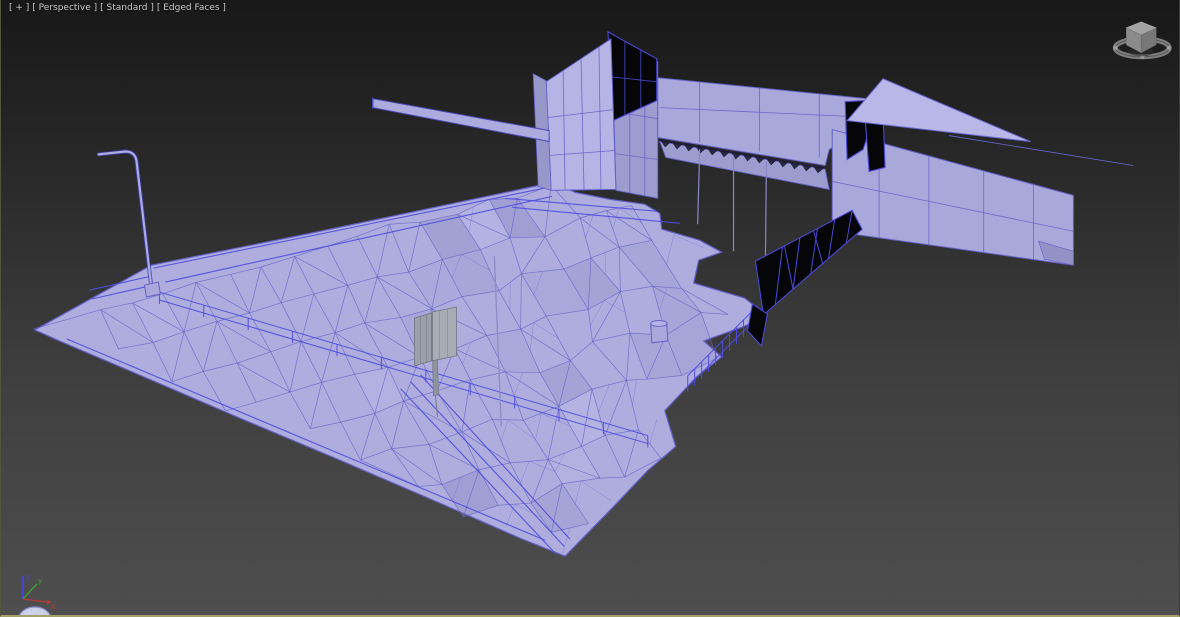 Image resolution: width=1180 pixels, height=617 pixels. I want to click on viewport-menu-shading: [ Standard ], so click(127, 8).